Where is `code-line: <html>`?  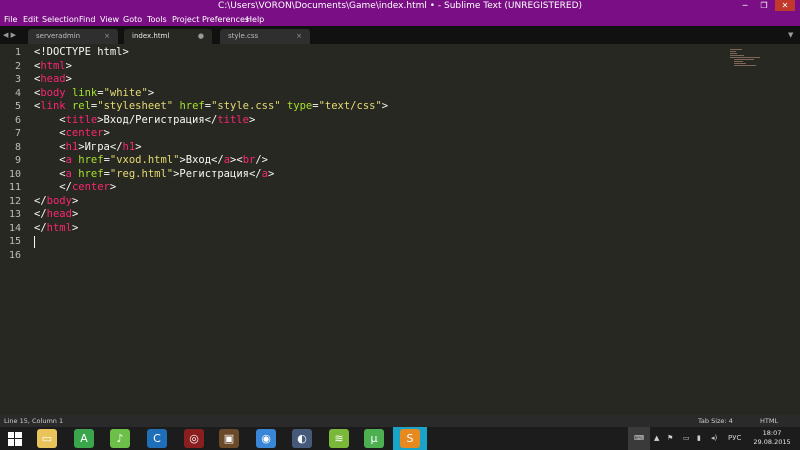
code-line: <html> is located at coordinates (53, 67).